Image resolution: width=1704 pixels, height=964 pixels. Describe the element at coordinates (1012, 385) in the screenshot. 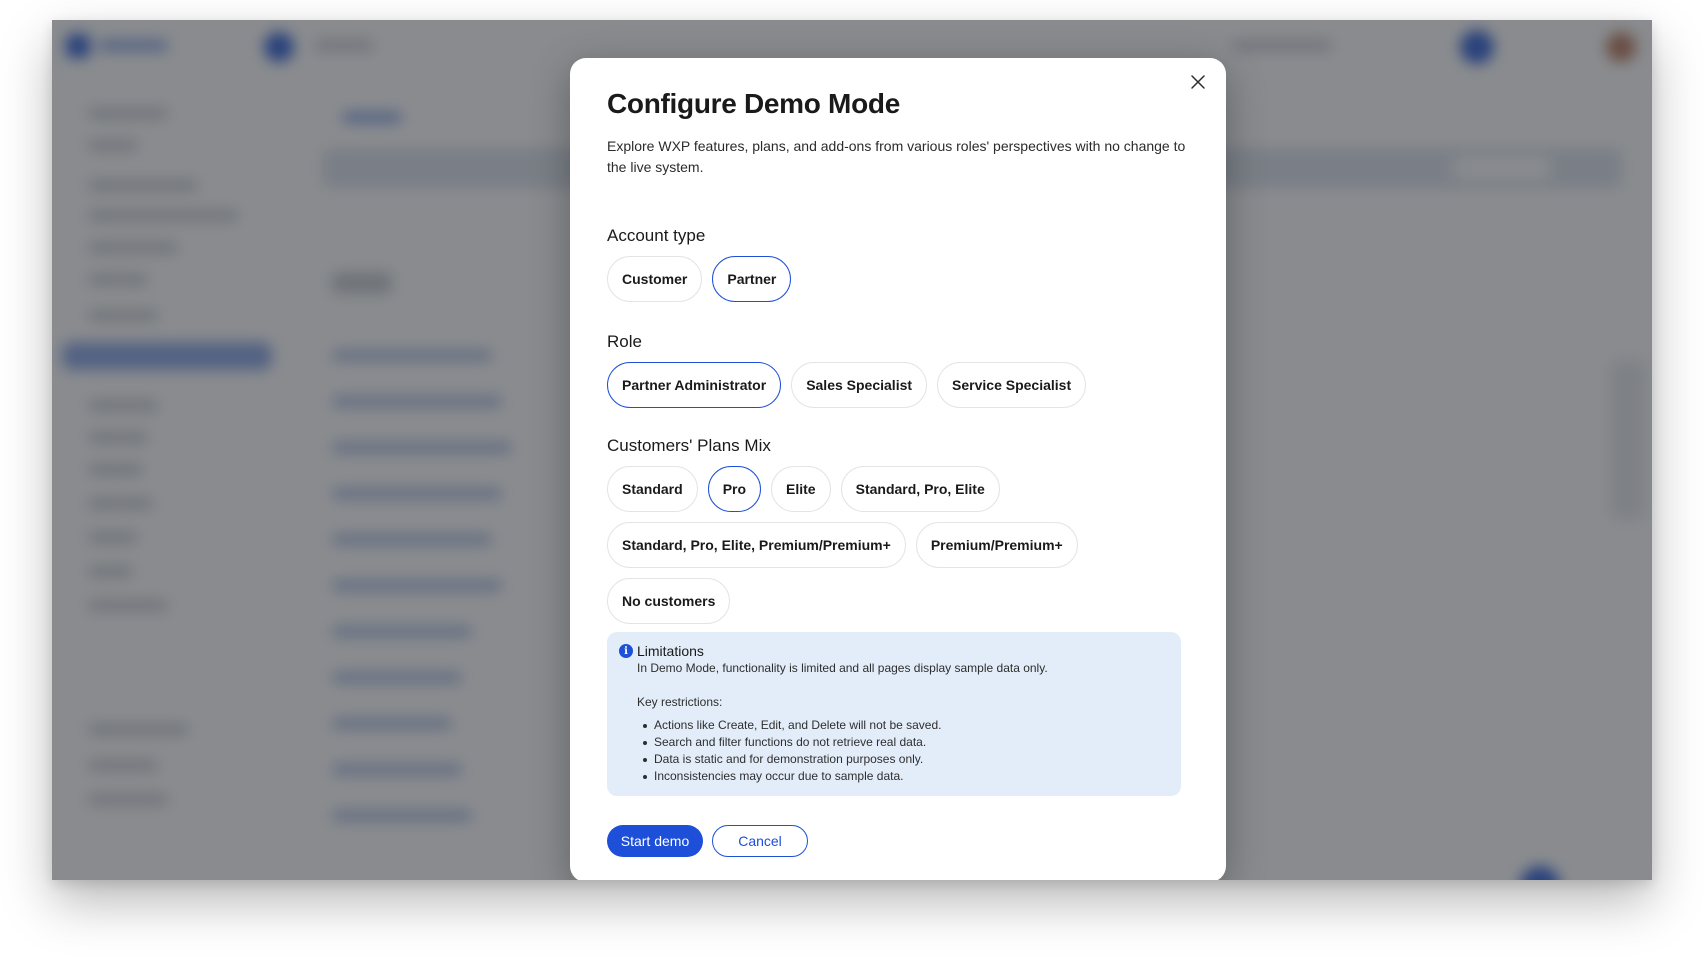

I see `role-service-specialist: Service Specialist` at that location.